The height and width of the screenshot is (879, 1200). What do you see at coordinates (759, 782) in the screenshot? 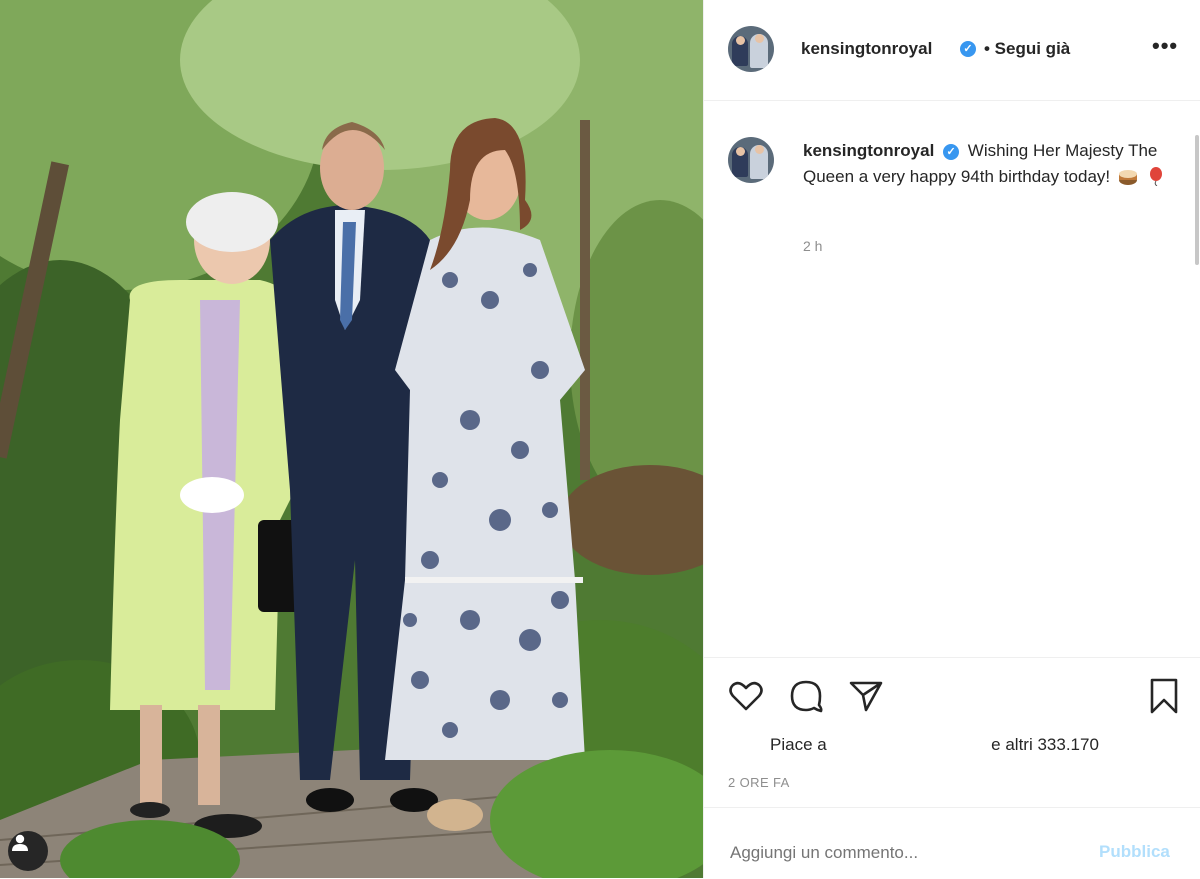
I see `post-date: 2 ORE FA` at bounding box center [759, 782].